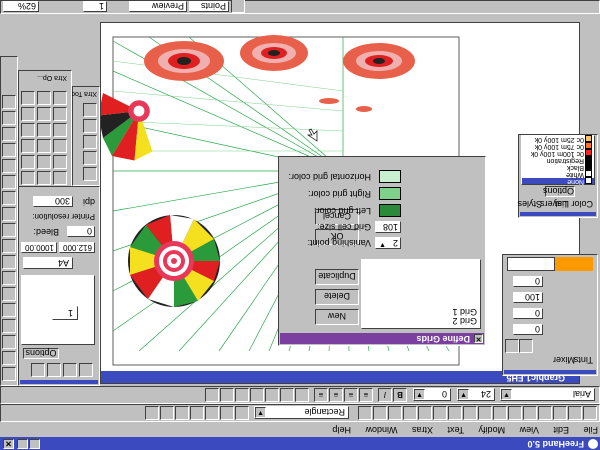 The height and width of the screenshot is (450, 600). What do you see at coordinates (227, 413) in the screenshot?
I see `rotate-icon` at bounding box center [227, 413].